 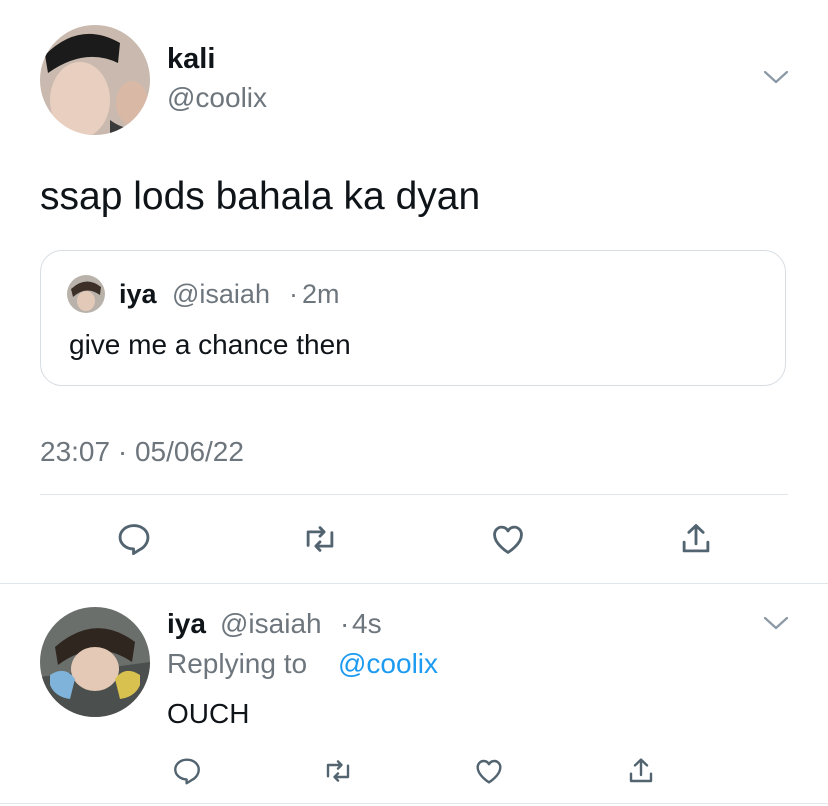 What do you see at coordinates (138, 294) in the screenshot?
I see `quoted-display-name: iya` at bounding box center [138, 294].